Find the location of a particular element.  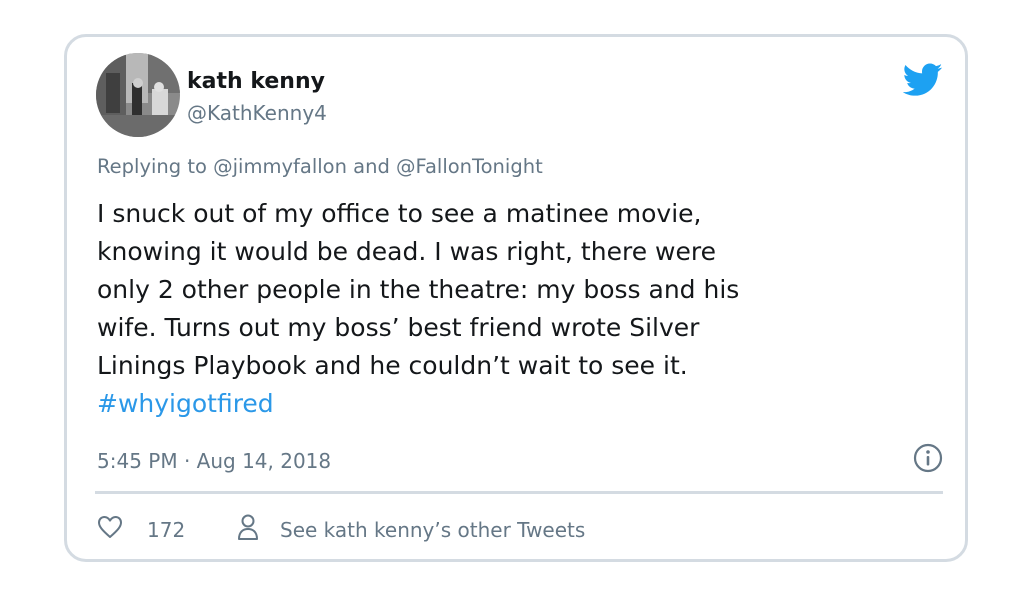

info-icon is located at coordinates (928, 458).